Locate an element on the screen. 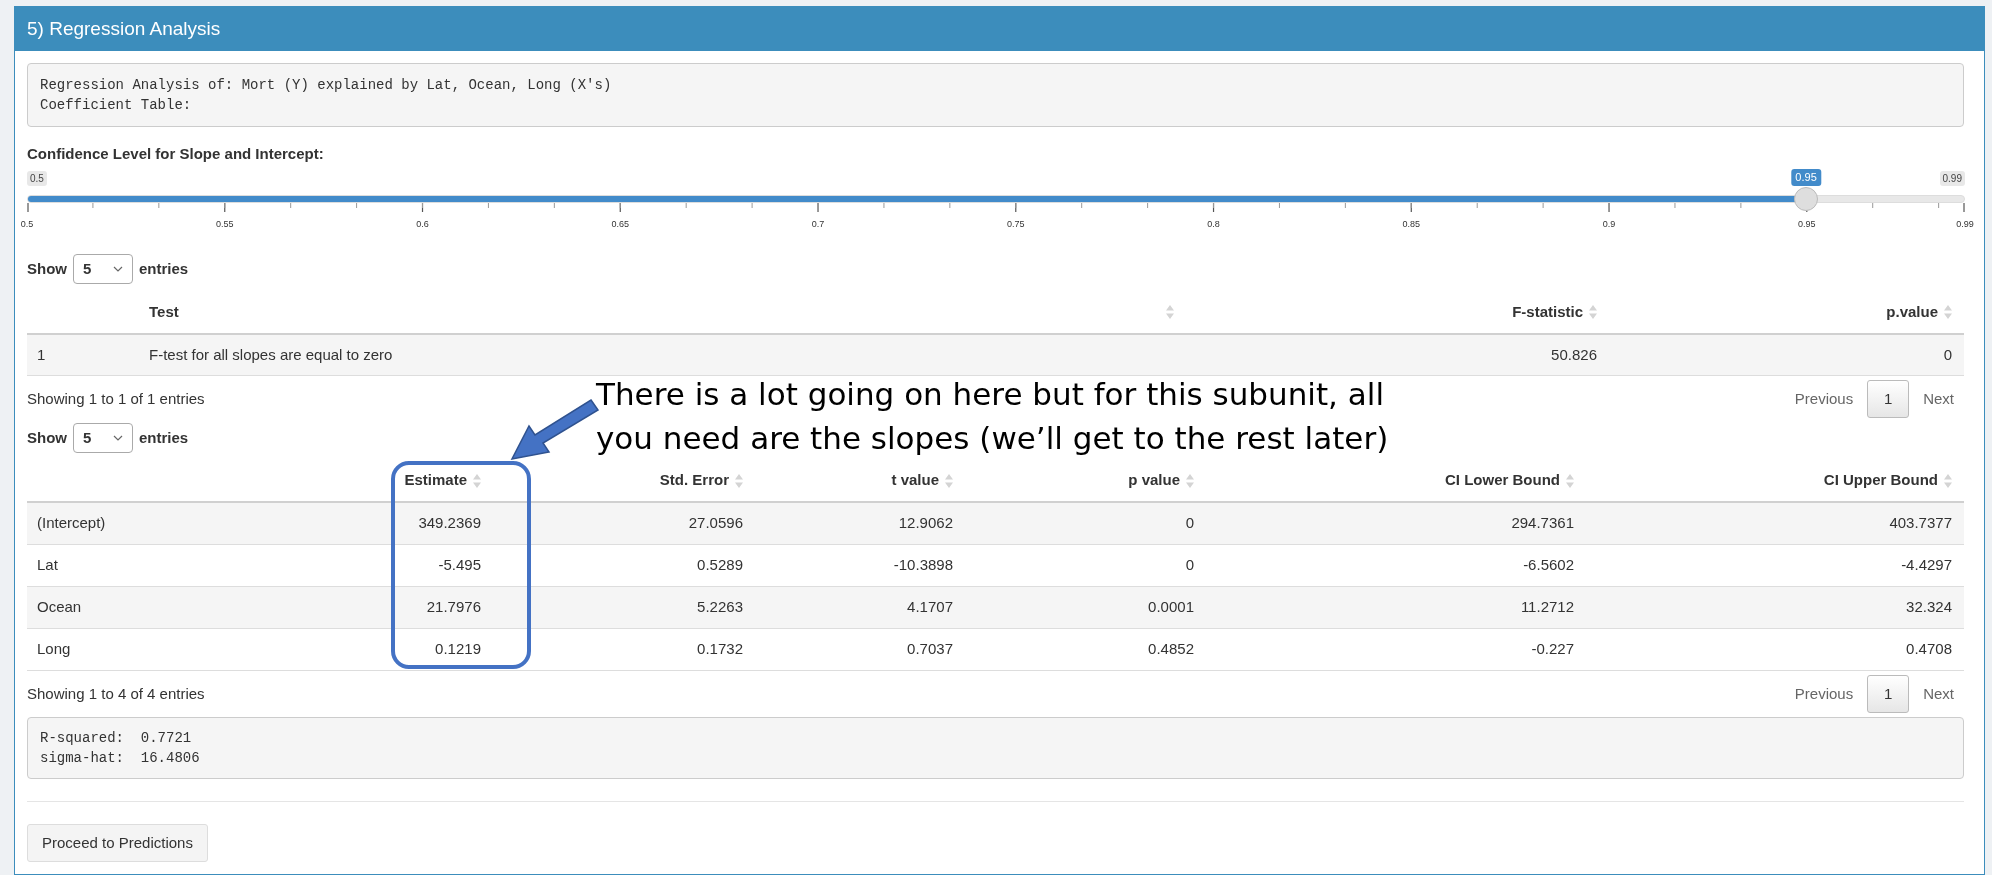 This screenshot has width=1992, height=875. table-cell-text: Ocean is located at coordinates (59, 607).